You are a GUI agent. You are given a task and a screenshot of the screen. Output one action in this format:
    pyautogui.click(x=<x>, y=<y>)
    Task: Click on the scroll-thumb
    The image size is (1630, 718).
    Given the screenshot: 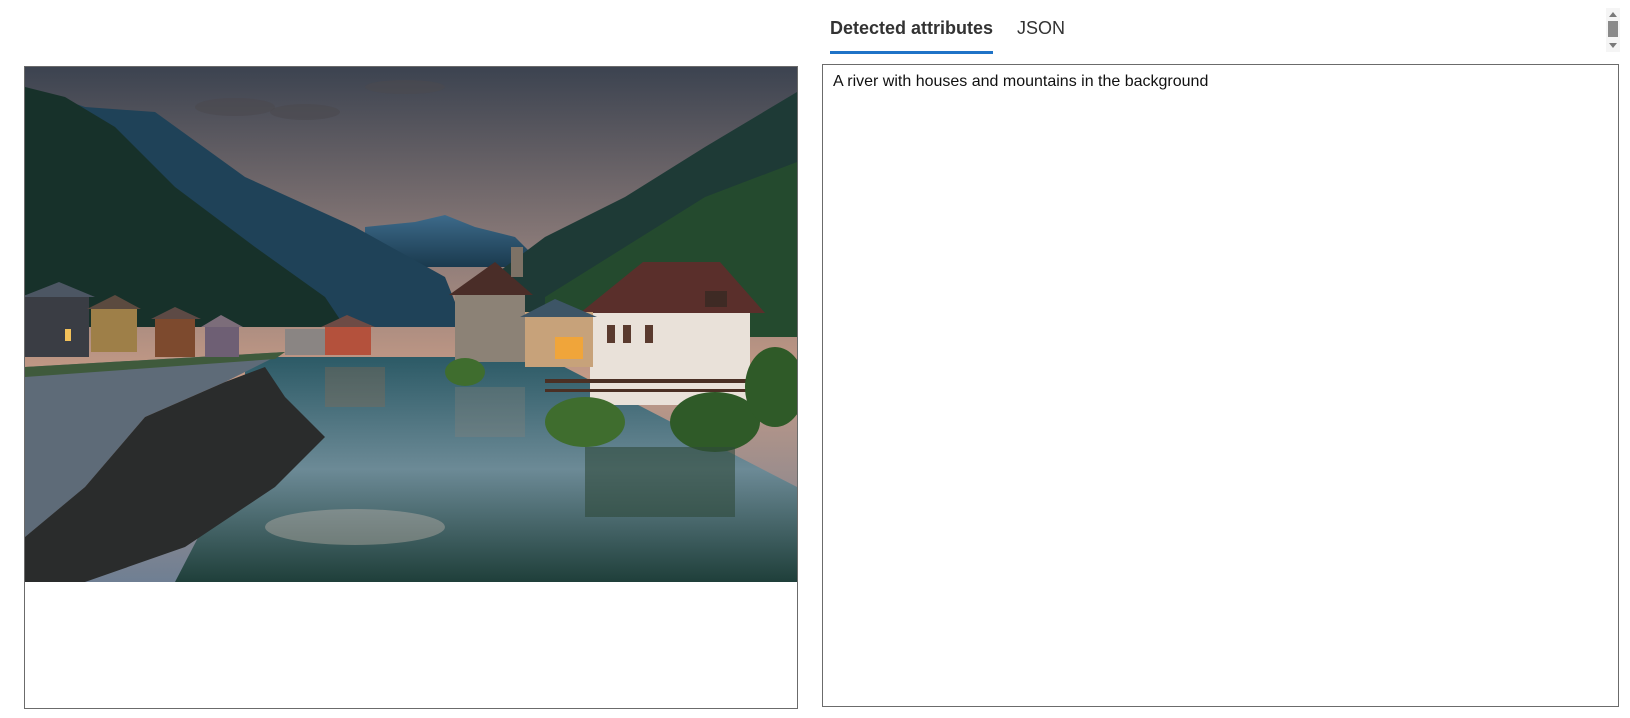 What is the action you would take?
    pyautogui.click(x=1613, y=29)
    